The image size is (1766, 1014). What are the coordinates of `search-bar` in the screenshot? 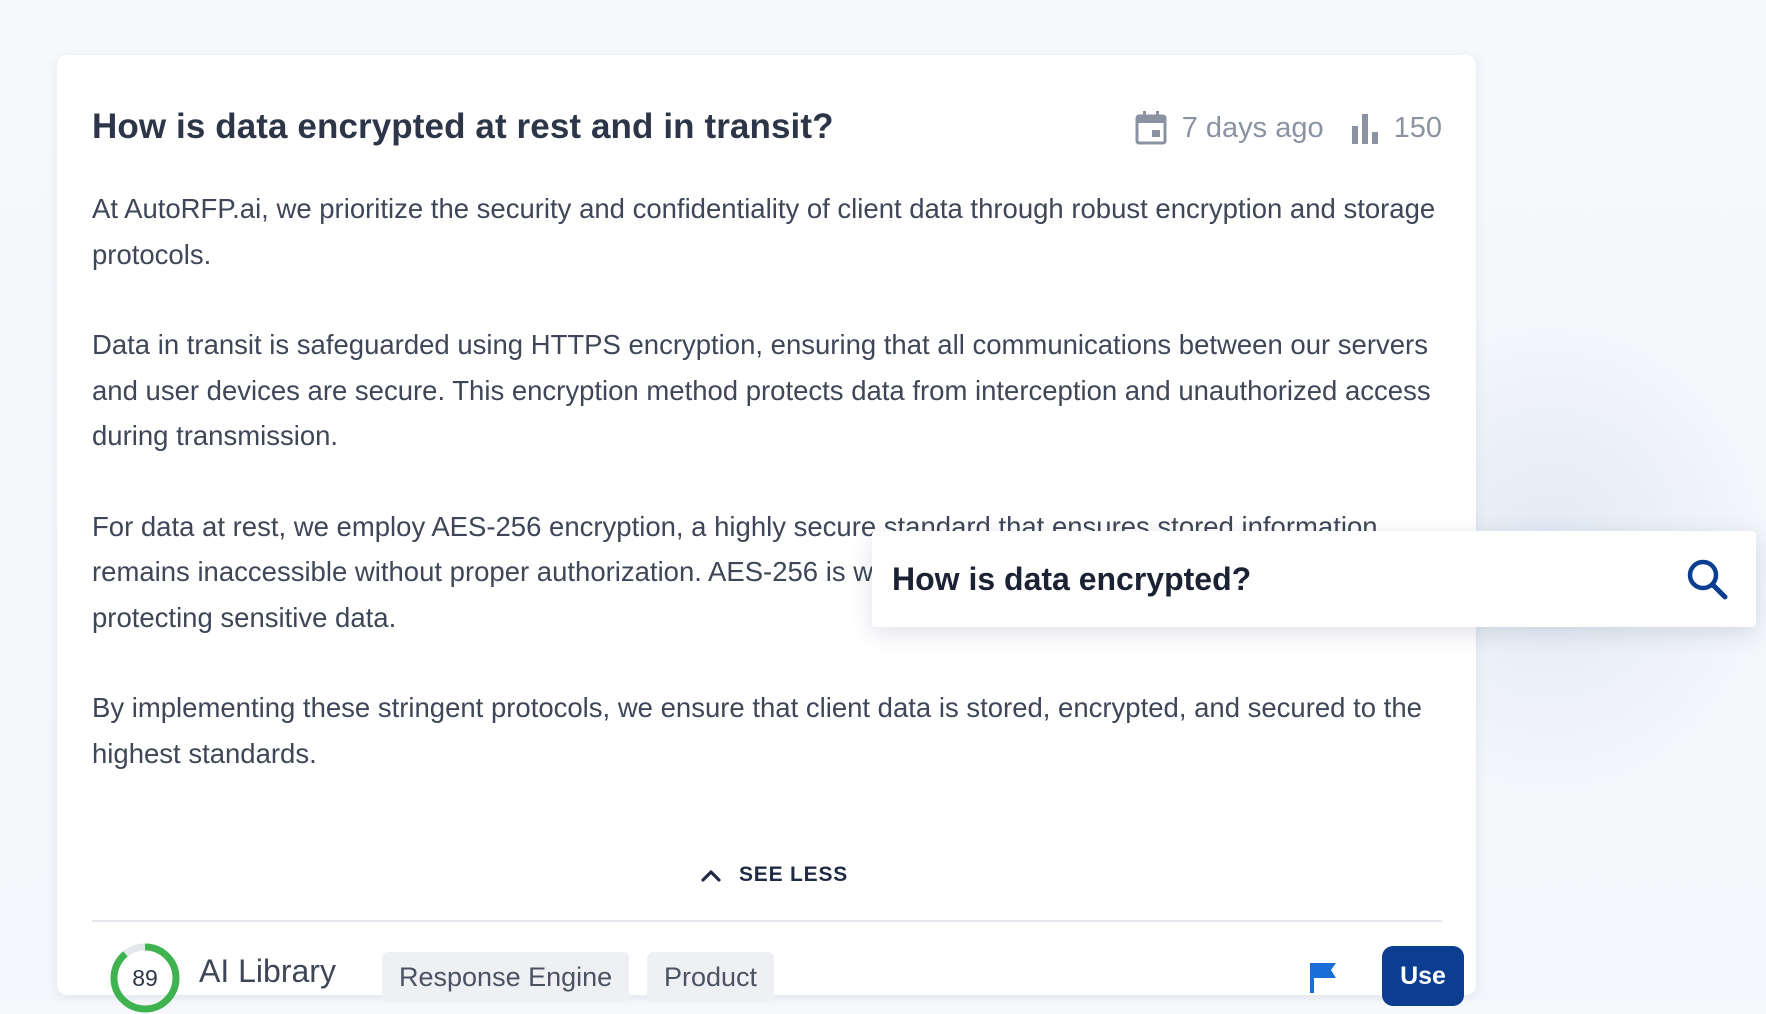 It's located at (1314, 579).